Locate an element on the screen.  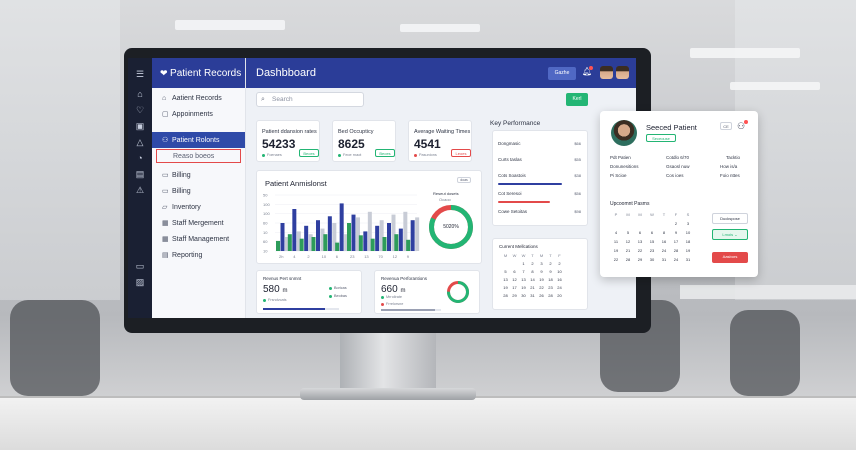
nav-item-billing: ▭ Billing is located at coordinates (198, 175).